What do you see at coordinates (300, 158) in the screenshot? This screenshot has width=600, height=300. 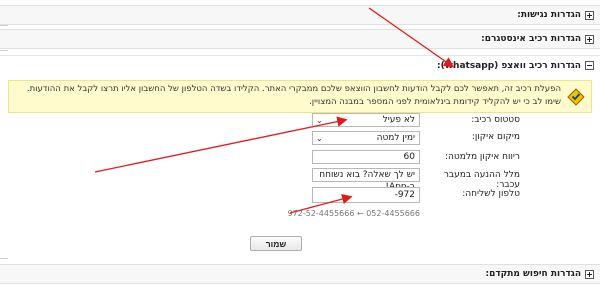 I see `row-margin: ריווח איקון מלמטה: 60` at bounding box center [300, 158].